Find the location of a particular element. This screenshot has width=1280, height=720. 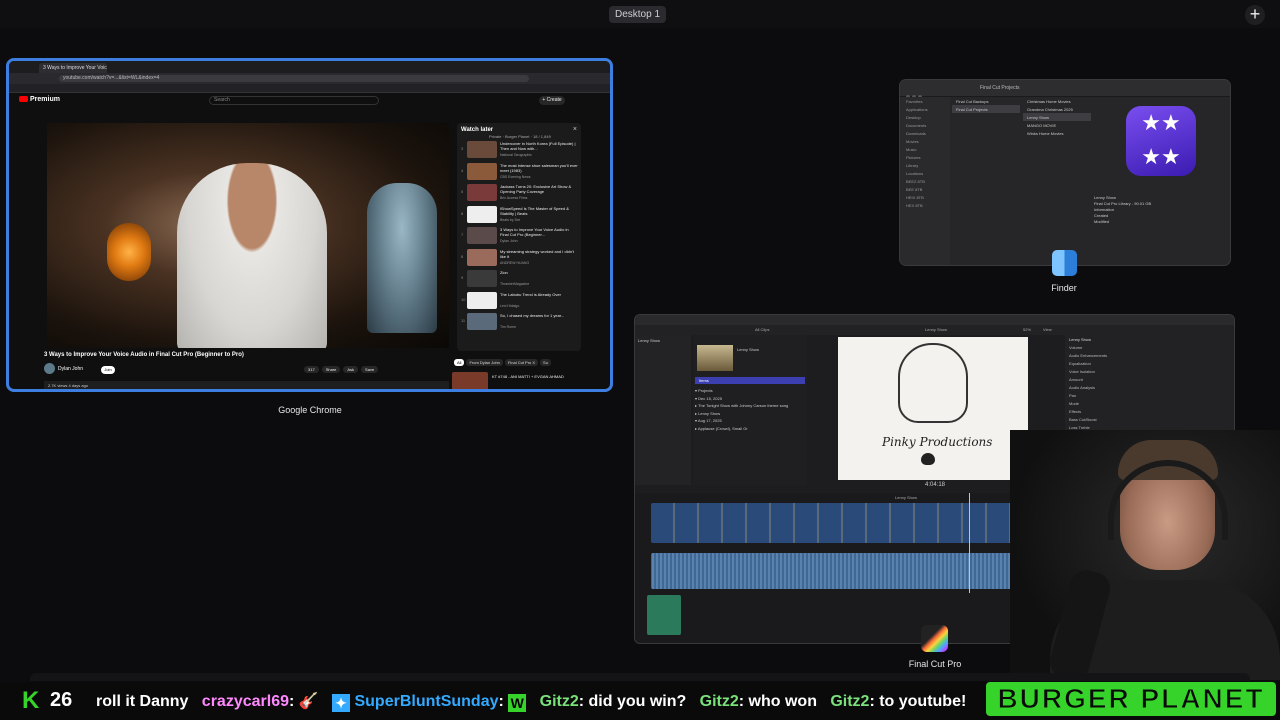

clip-thumbnail is located at coordinates (715, 358).